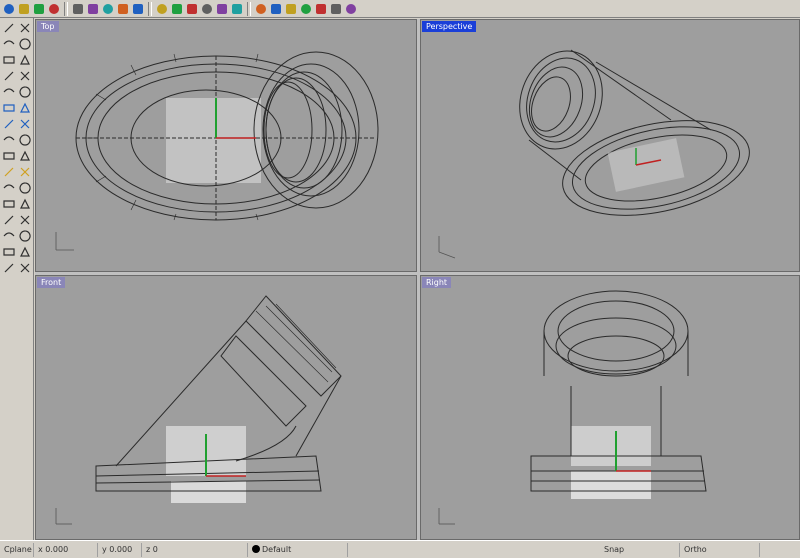 The image size is (800, 558). Describe the element at coordinates (66, 8) in the screenshot. I see `toolbar-separator` at that location.